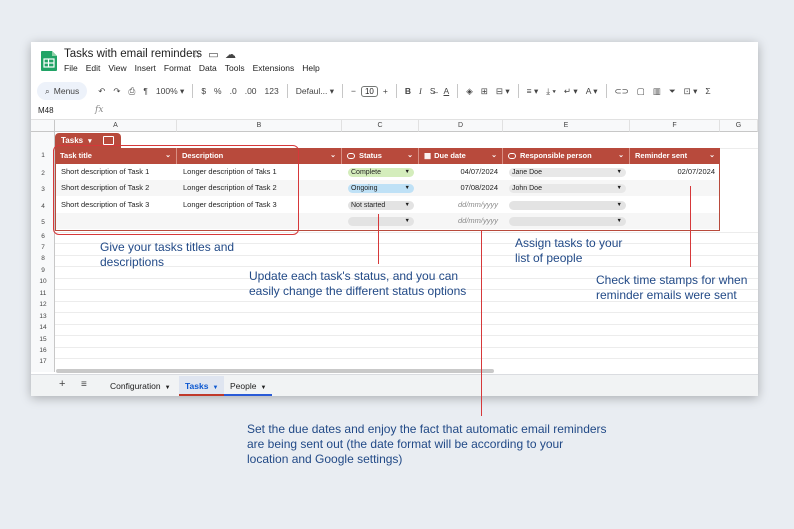  What do you see at coordinates (62, 384) in the screenshot?
I see `add-sheet-icon: +` at bounding box center [62, 384].